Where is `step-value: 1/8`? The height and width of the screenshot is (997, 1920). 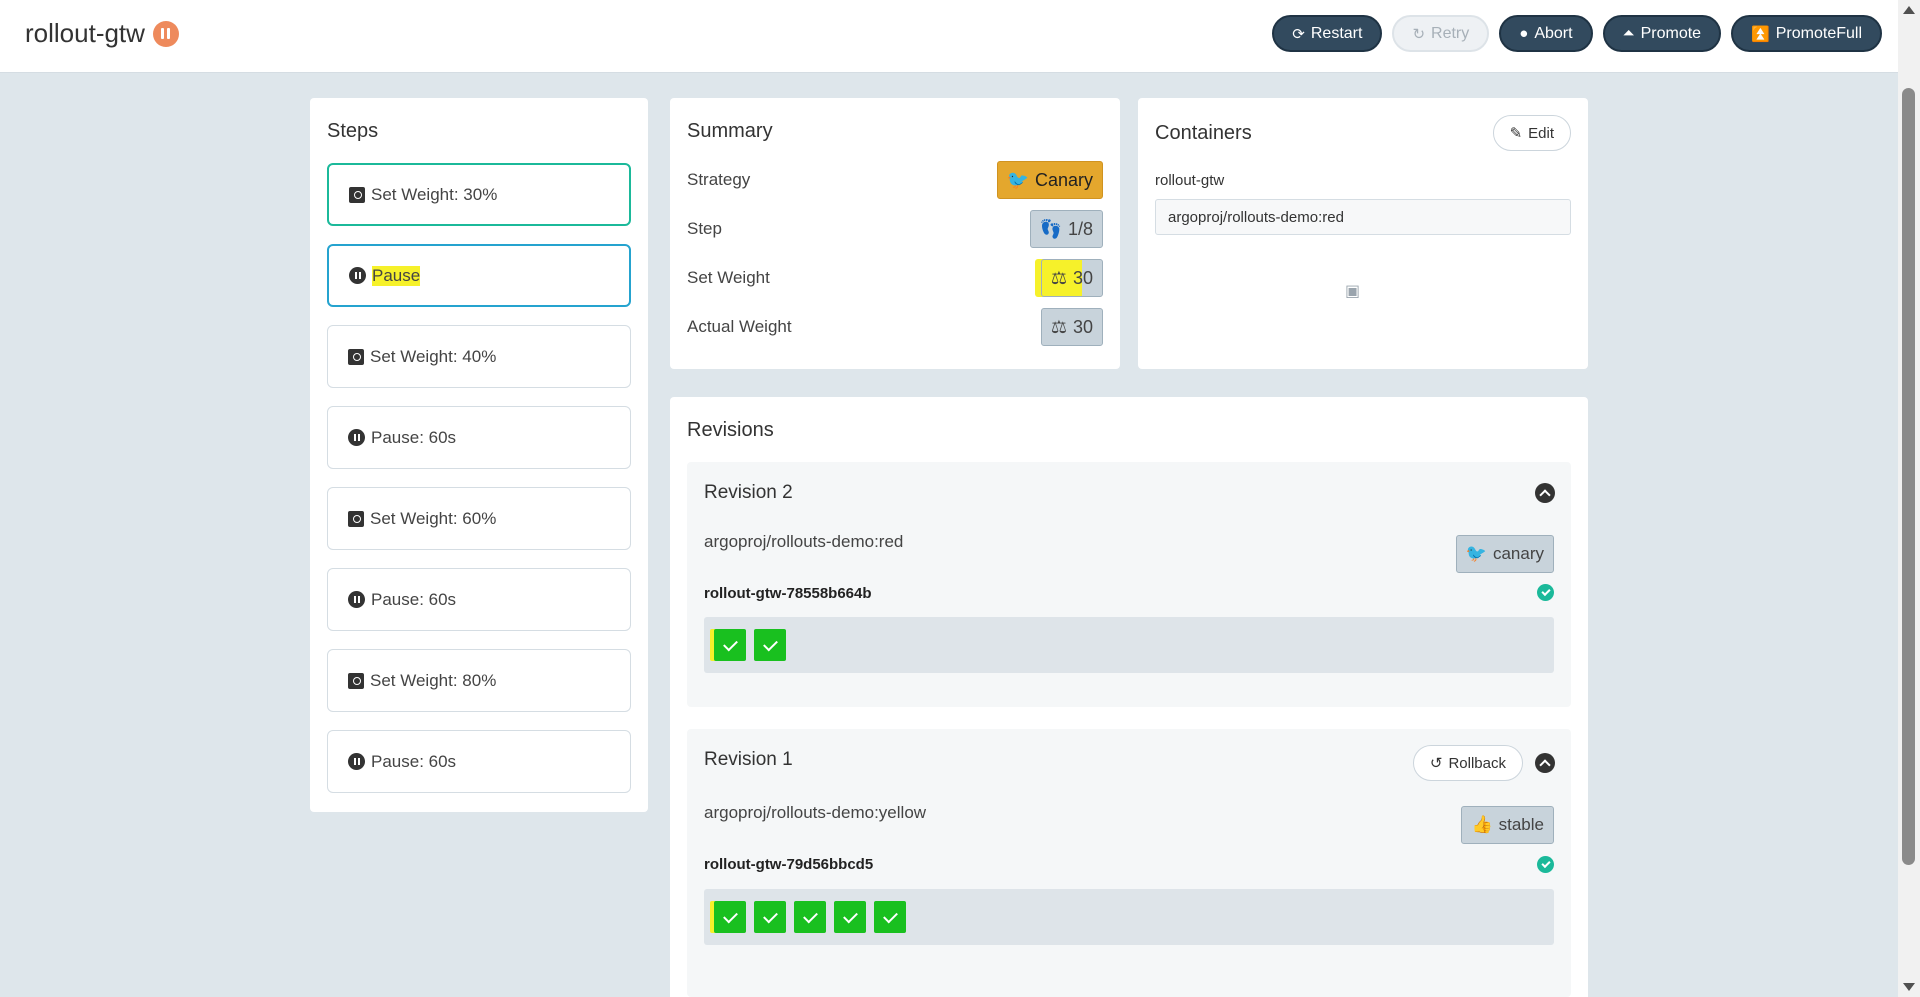
step-value: 1/8 is located at coordinates (1080, 228).